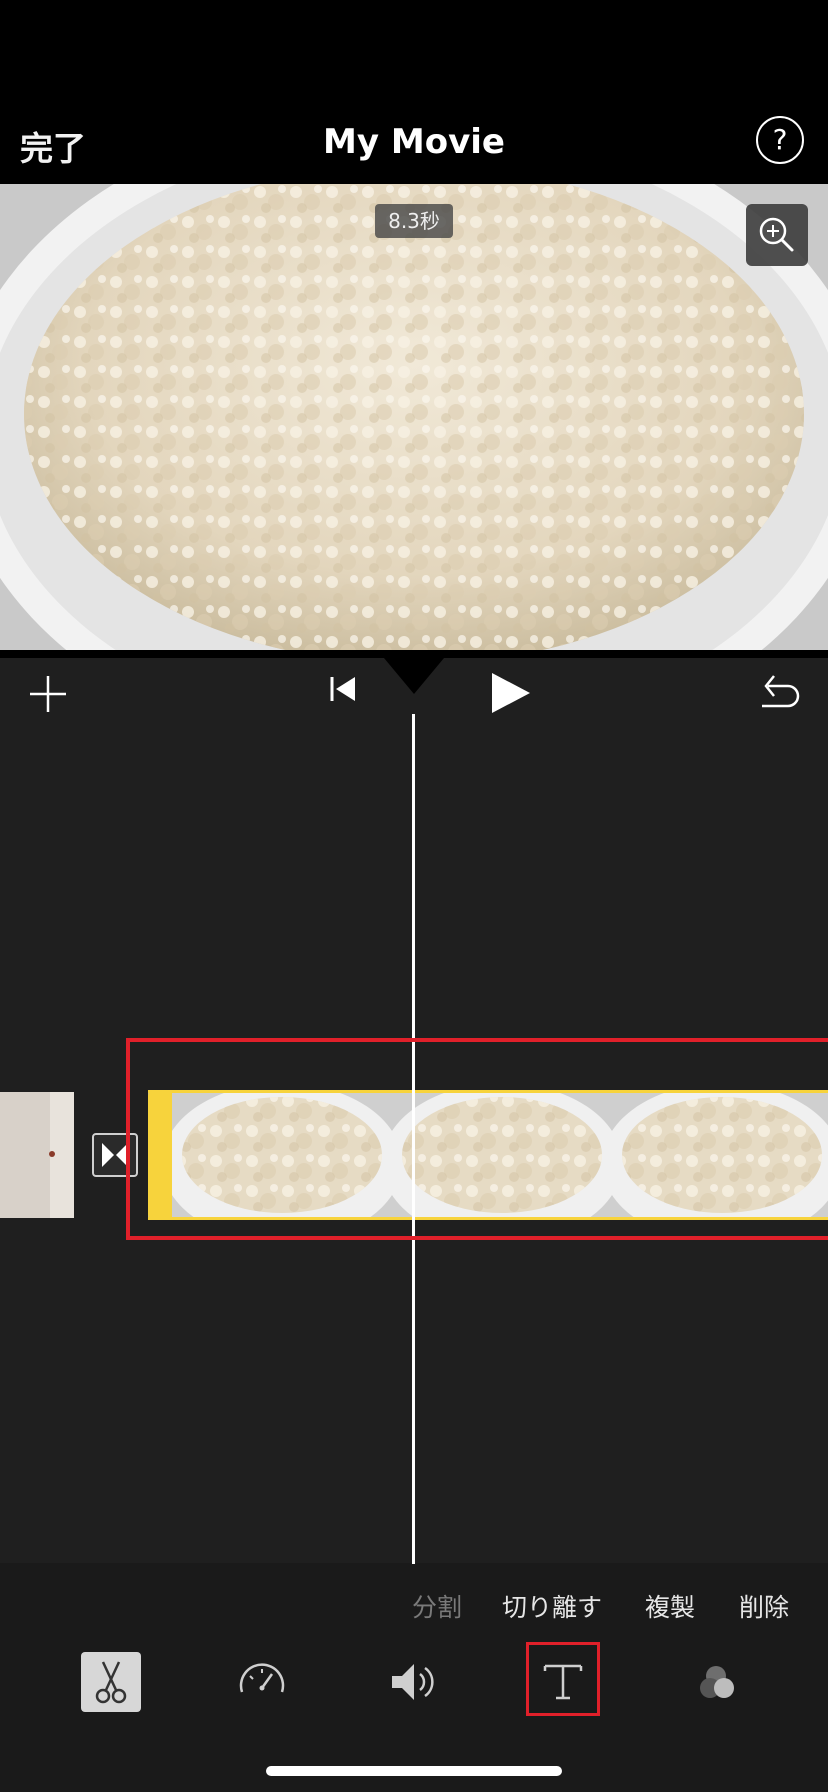 The image size is (828, 1792). I want to click on delete-action: 削除, so click(764, 1606).